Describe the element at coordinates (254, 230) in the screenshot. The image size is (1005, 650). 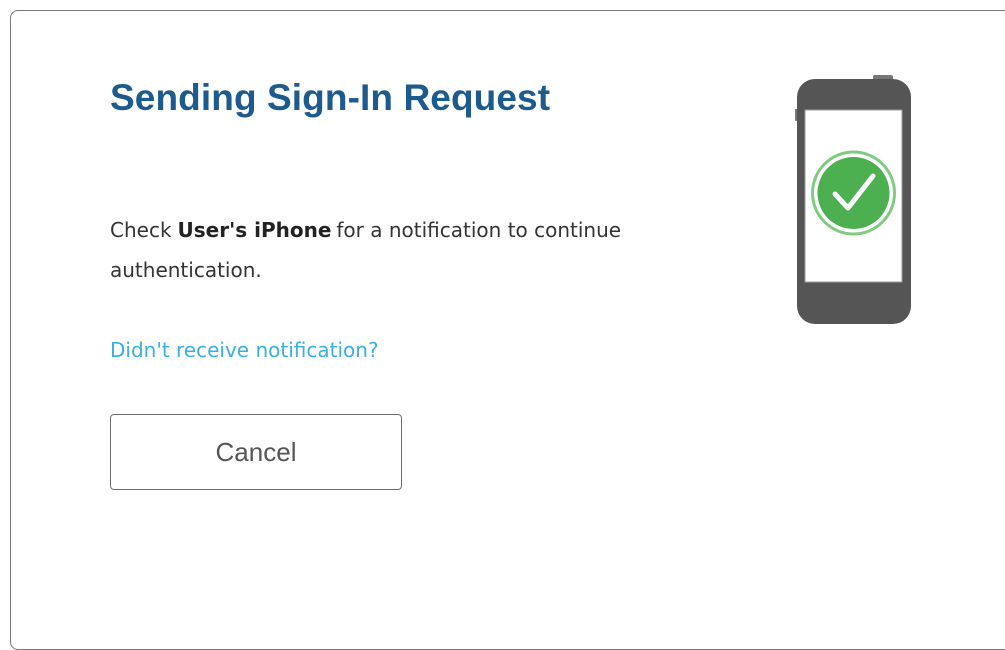
I see `device-name: User's iPhone` at that location.